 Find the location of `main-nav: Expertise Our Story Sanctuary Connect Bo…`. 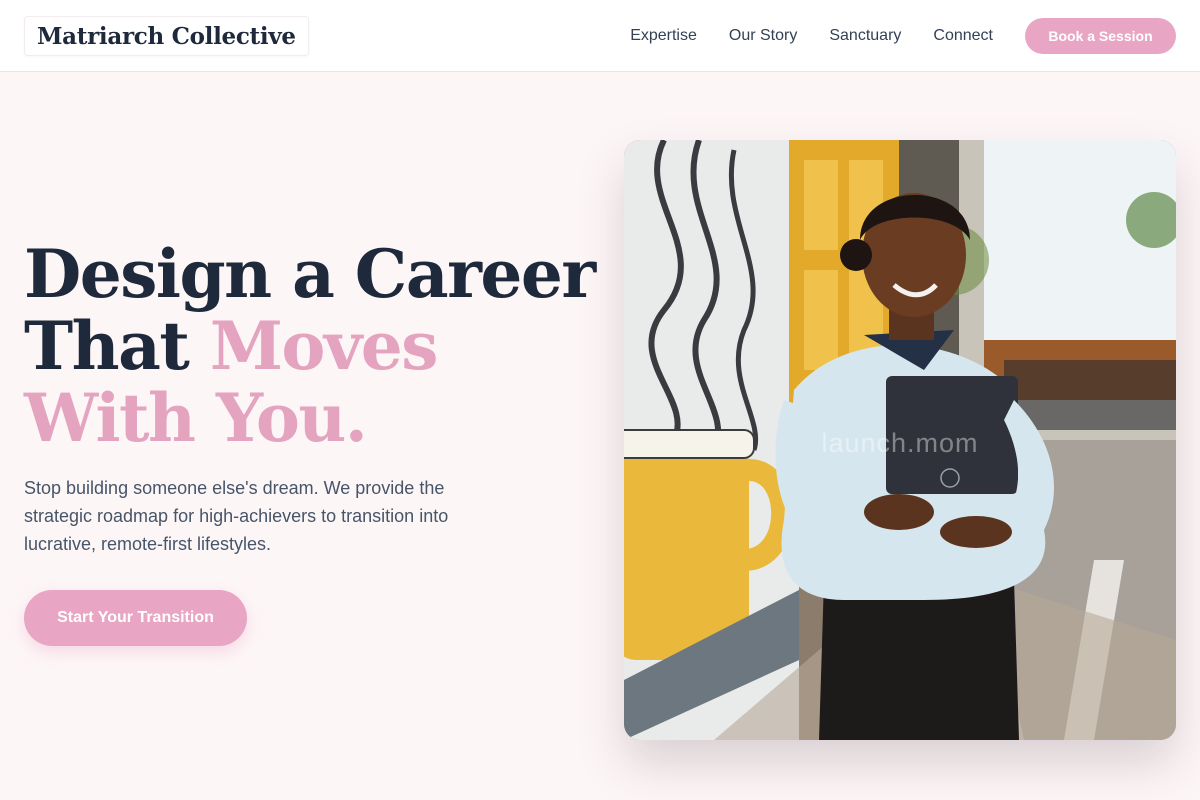

main-nav: Expertise Our Story Sanctuary Connect Bo… is located at coordinates (903, 36).